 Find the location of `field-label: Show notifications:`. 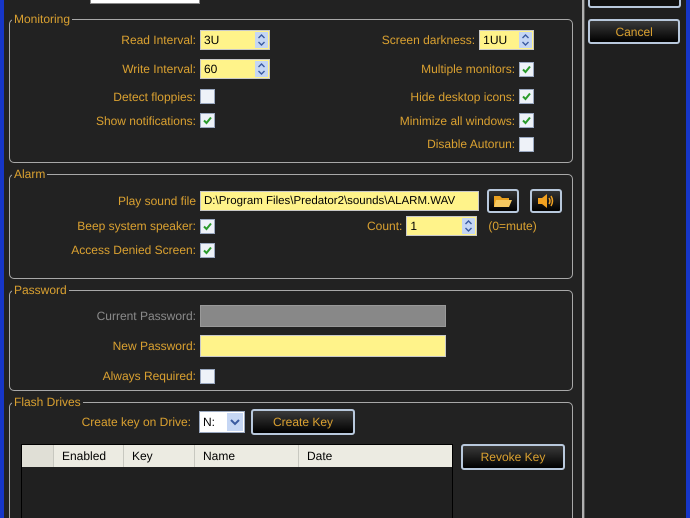

field-label: Show notifications: is located at coordinates (146, 121).